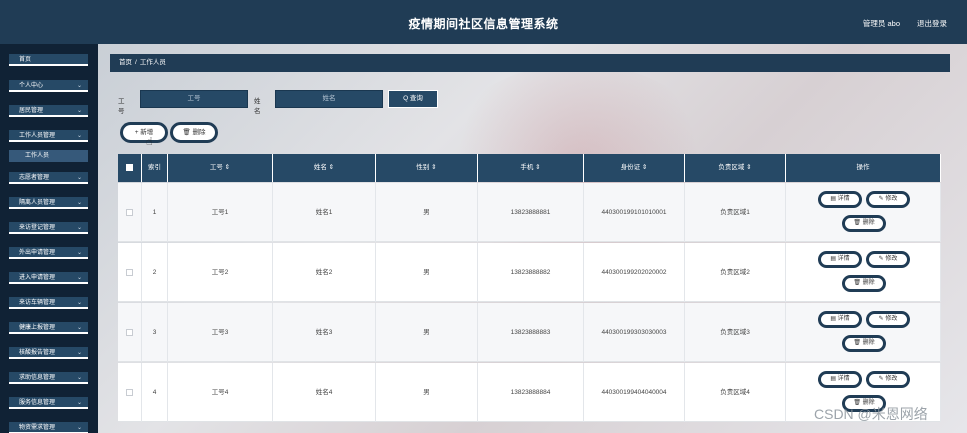  What do you see at coordinates (31, 86) in the screenshot?
I see `sidebar-item-label: 个人中心` at bounding box center [31, 86].